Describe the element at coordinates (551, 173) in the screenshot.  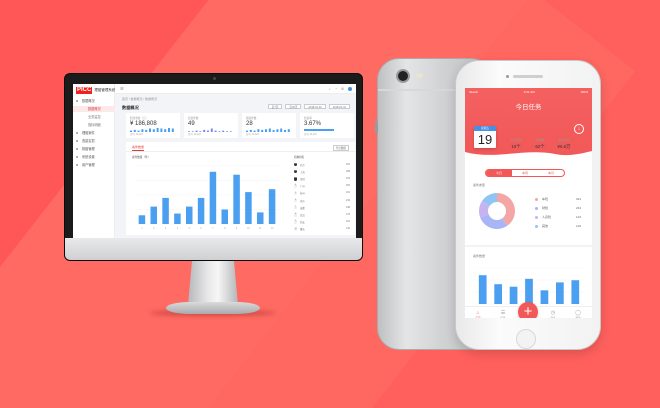
I see `segment-2: 本月` at that location.